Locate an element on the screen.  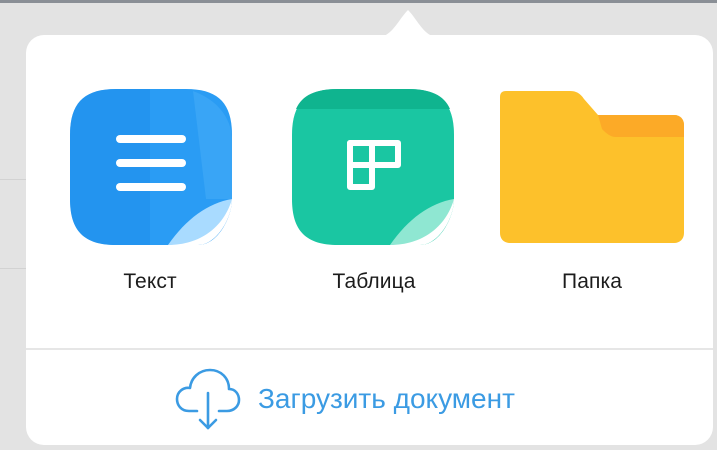
create-folder-label: Папка is located at coordinates (592, 281).